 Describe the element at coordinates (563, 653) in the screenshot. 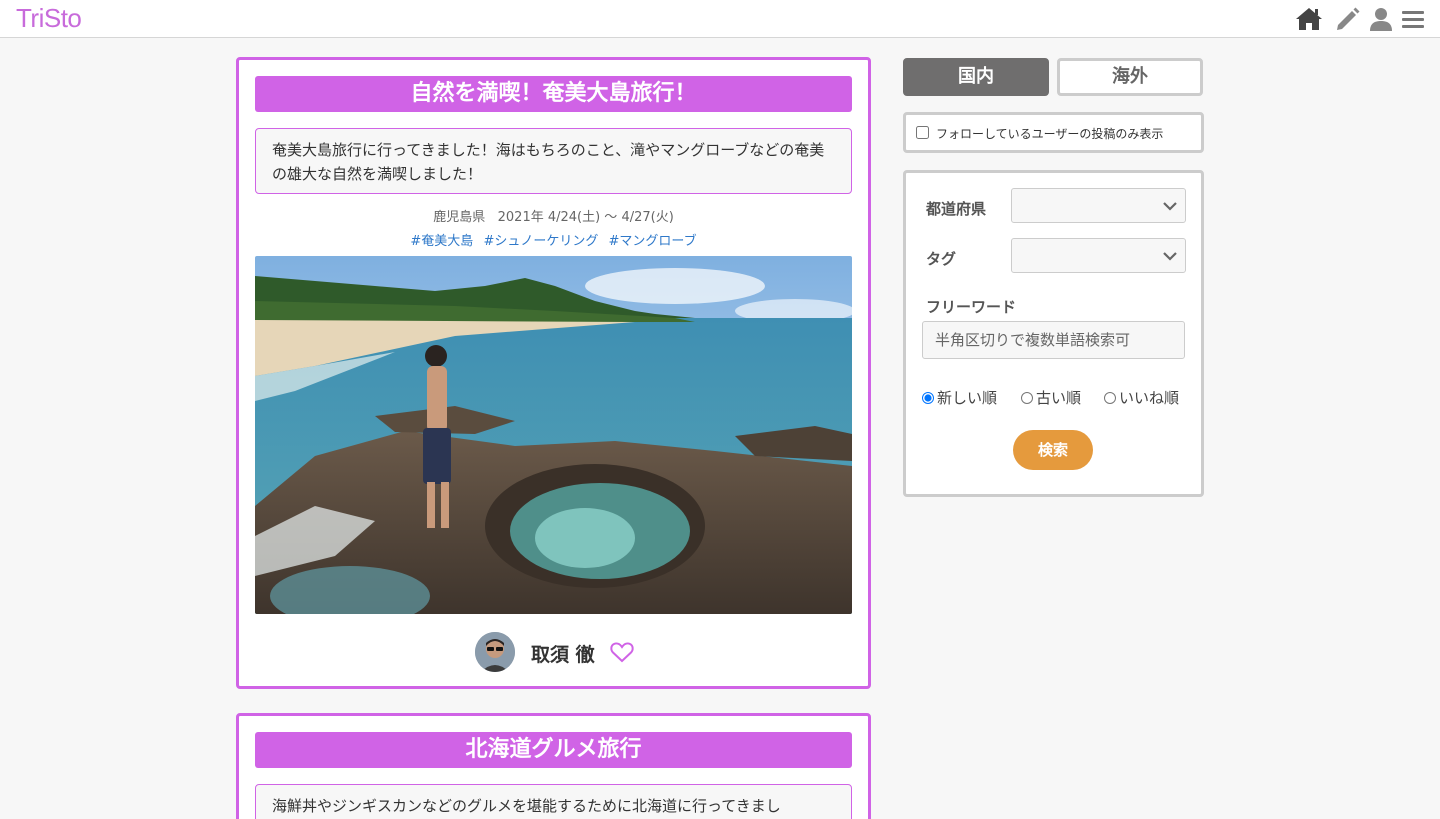

I see `author-name: 取須 徹` at that location.